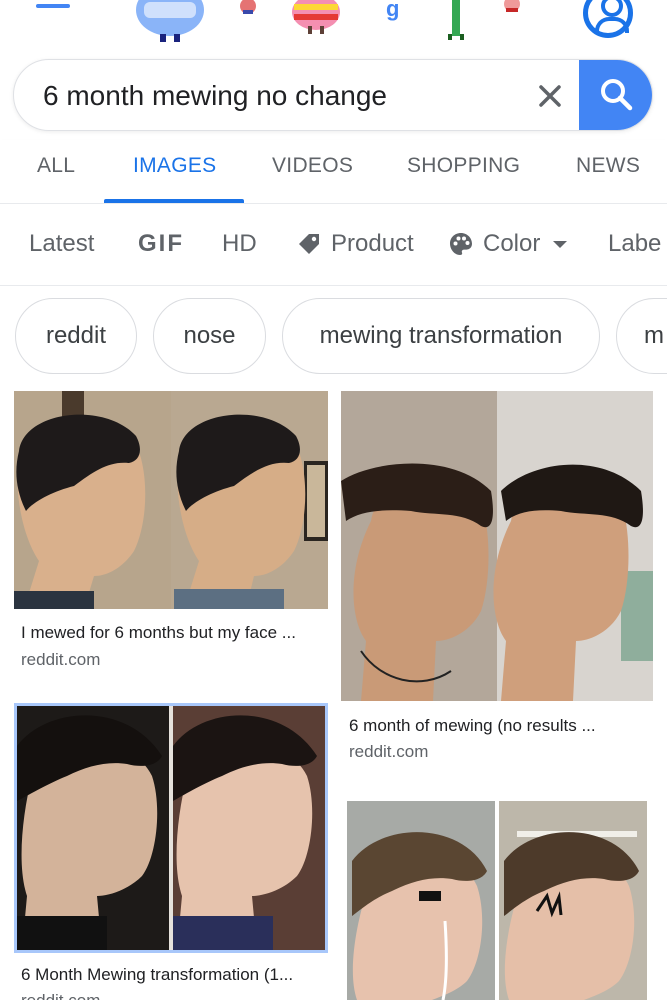  I want to click on related-search-chips: reddit nose mewing transformation m, so click(333, 336).